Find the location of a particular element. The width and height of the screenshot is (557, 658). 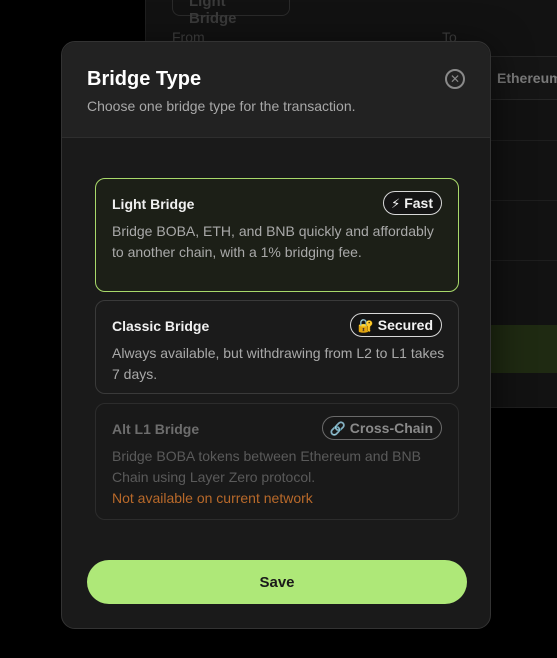

badge-label: Cross-Chain is located at coordinates (391, 428).